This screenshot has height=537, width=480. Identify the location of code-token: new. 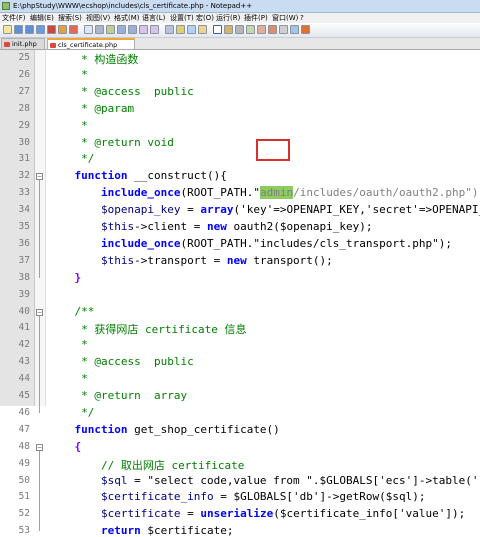
(236, 260).